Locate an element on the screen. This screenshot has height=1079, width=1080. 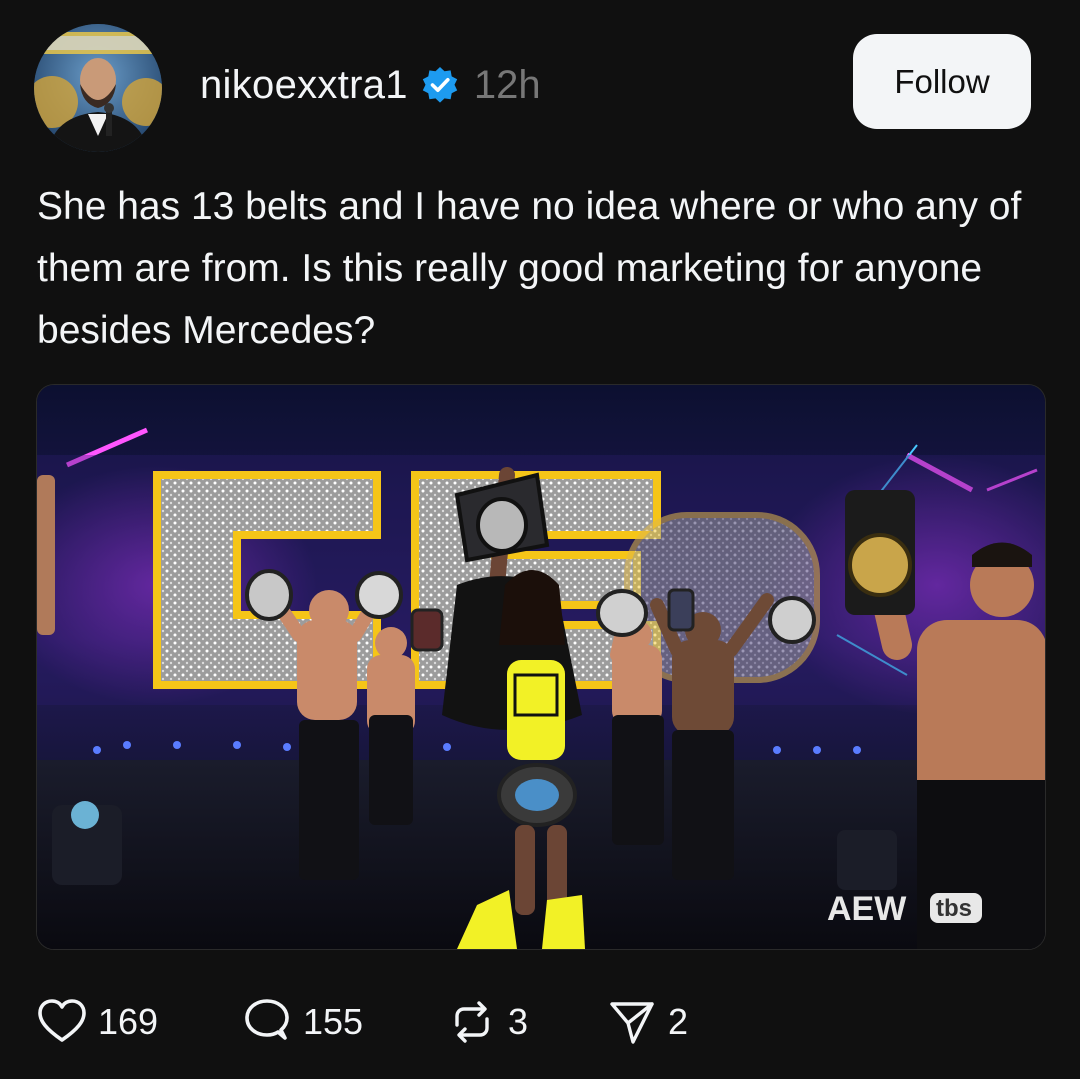
paper-plane-icon is located at coordinates (632, 1022).